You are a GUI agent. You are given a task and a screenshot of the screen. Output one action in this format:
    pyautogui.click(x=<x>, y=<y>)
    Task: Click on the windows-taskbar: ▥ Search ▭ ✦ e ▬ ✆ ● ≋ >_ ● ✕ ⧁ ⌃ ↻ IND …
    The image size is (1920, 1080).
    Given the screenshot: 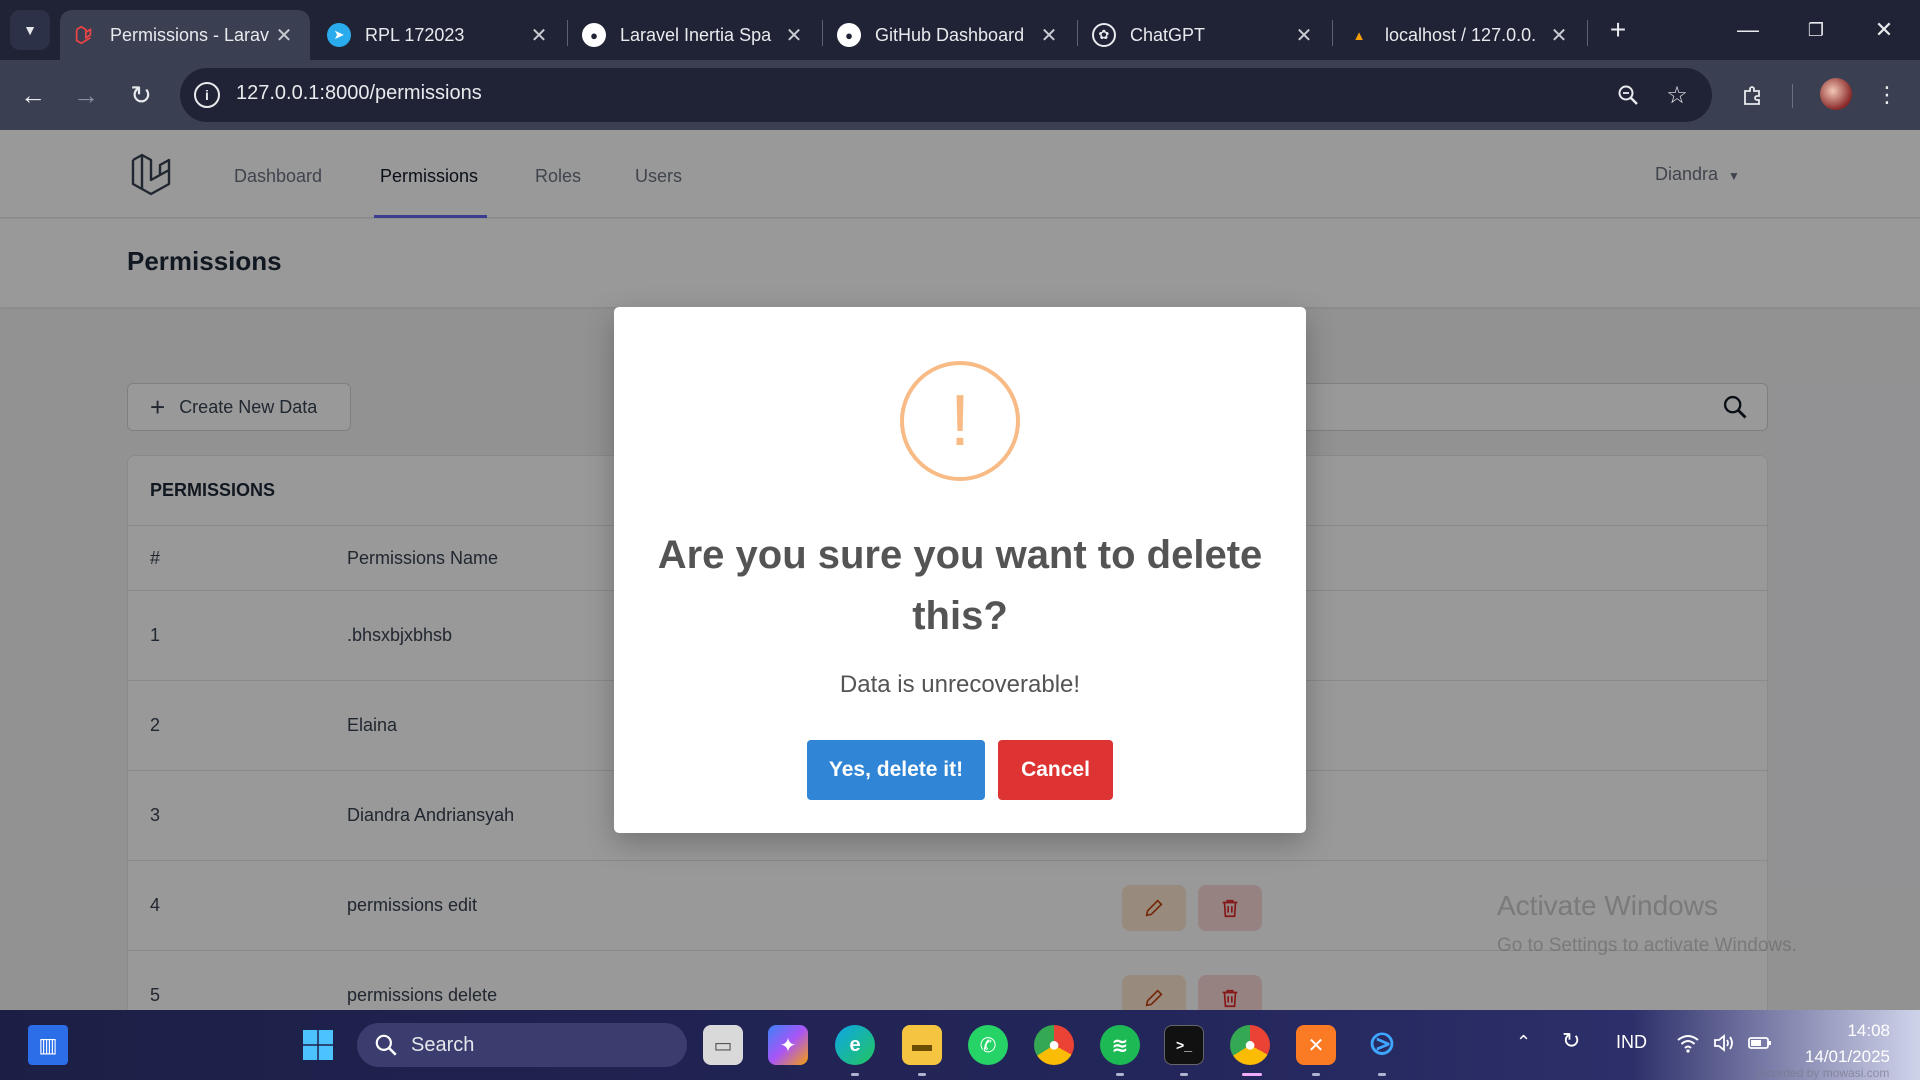 What is the action you would take?
    pyautogui.click(x=960, y=1045)
    